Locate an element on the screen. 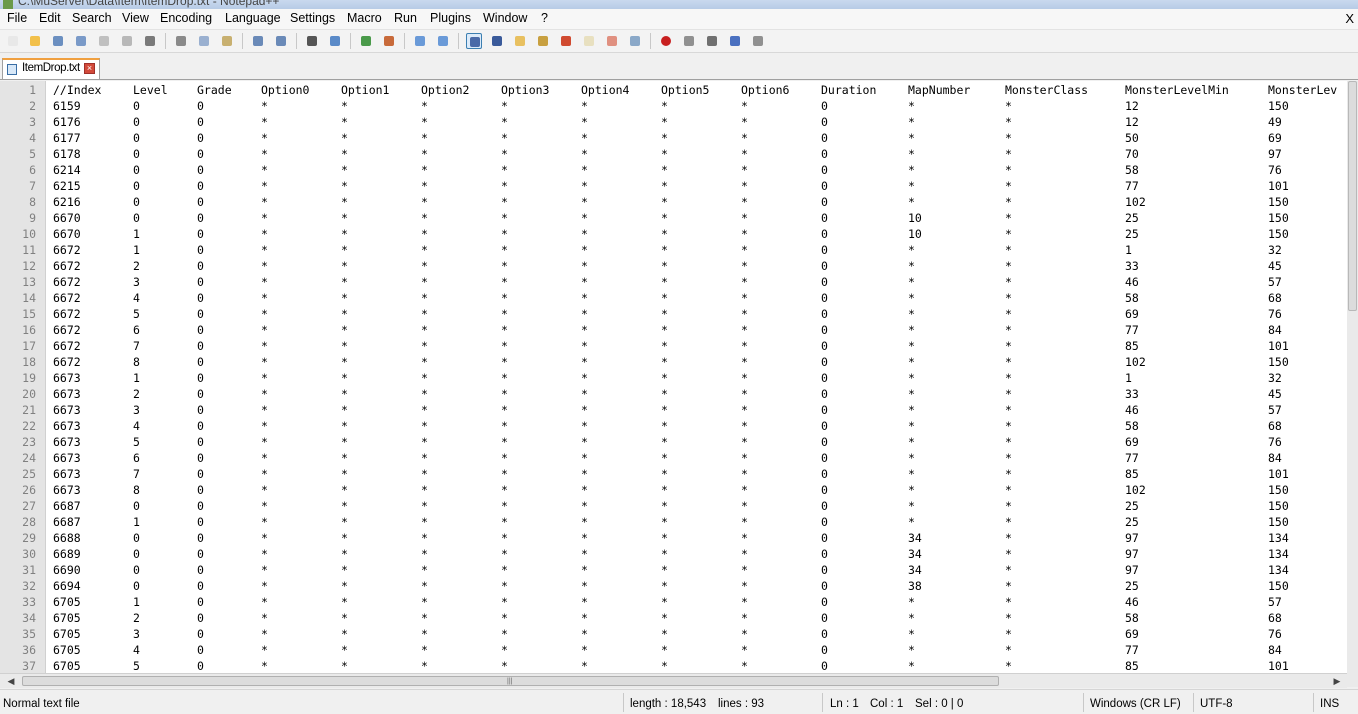 The width and height of the screenshot is (1358, 714). scroll-left-icon: ◀ is located at coordinates (11, 681).